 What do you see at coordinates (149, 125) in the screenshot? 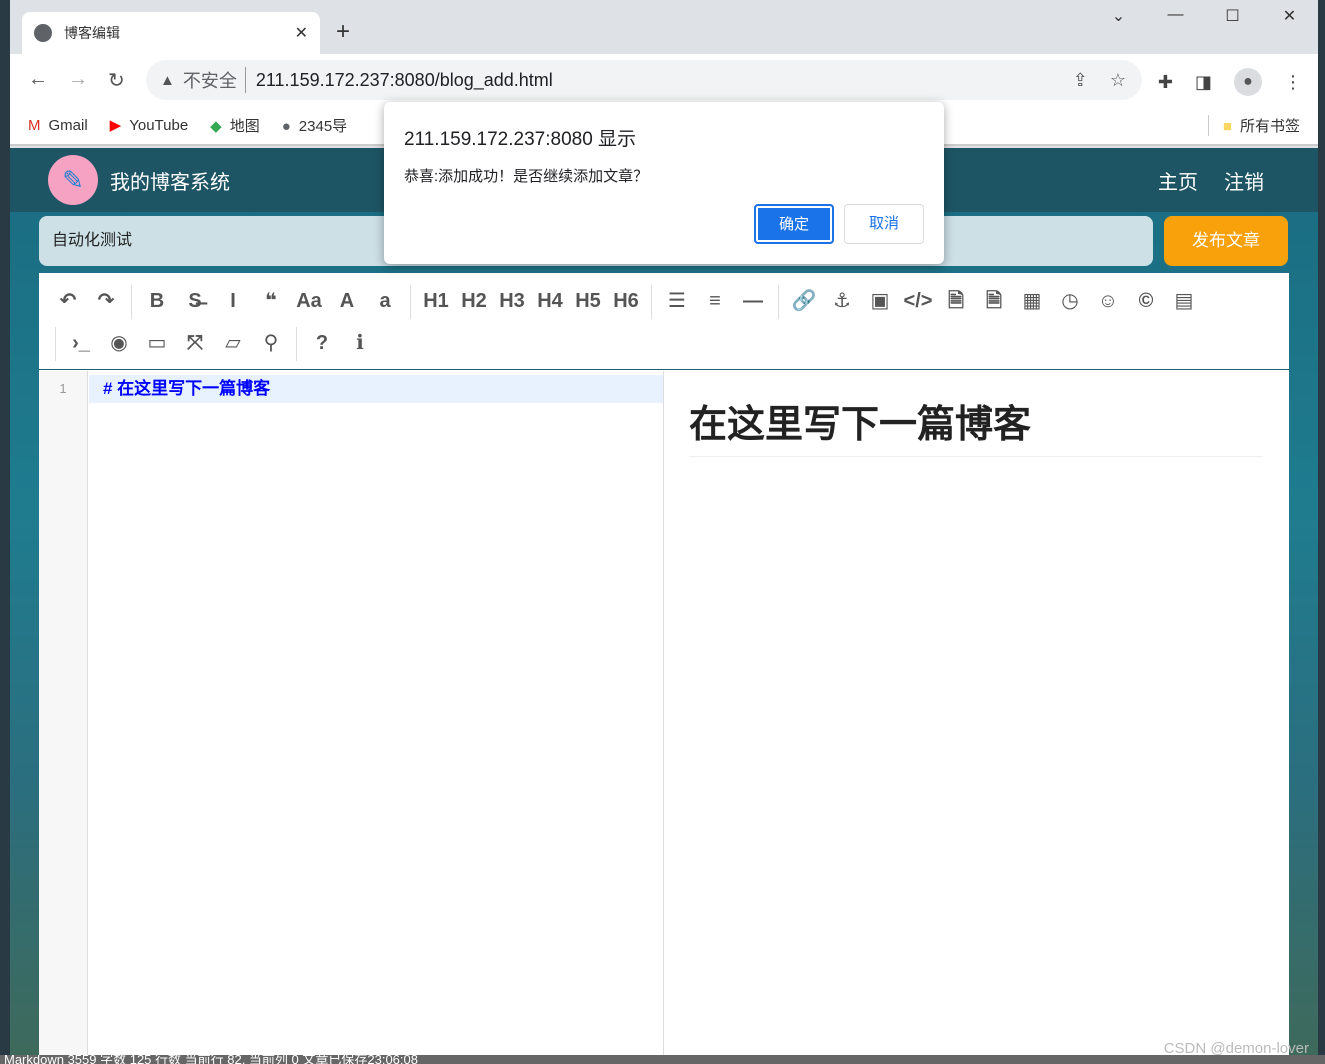
I see `bookmark-youtube: ▶ YouTube` at bounding box center [149, 125].